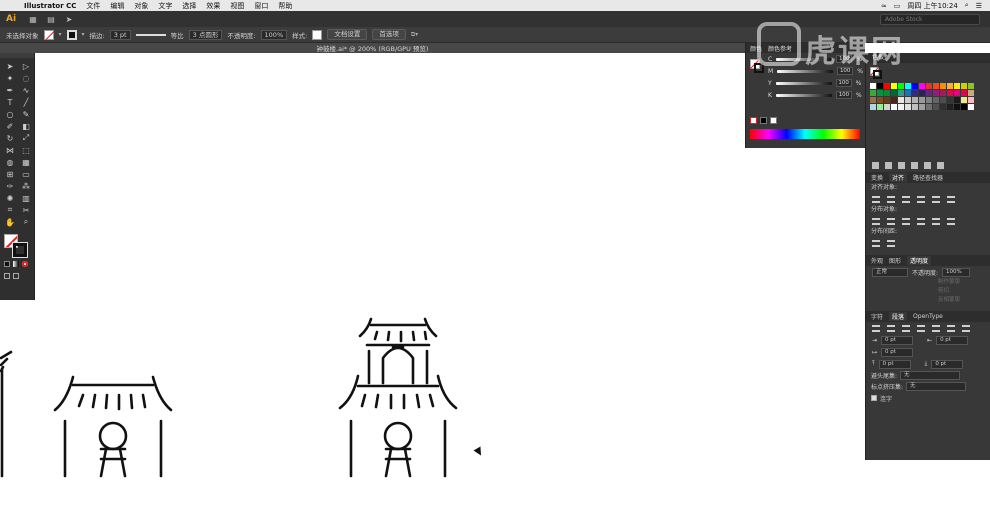 This screenshot has width=990, height=532. What do you see at coordinates (261, 6) in the screenshot?
I see `menu-window: 窗口` at bounding box center [261, 6].